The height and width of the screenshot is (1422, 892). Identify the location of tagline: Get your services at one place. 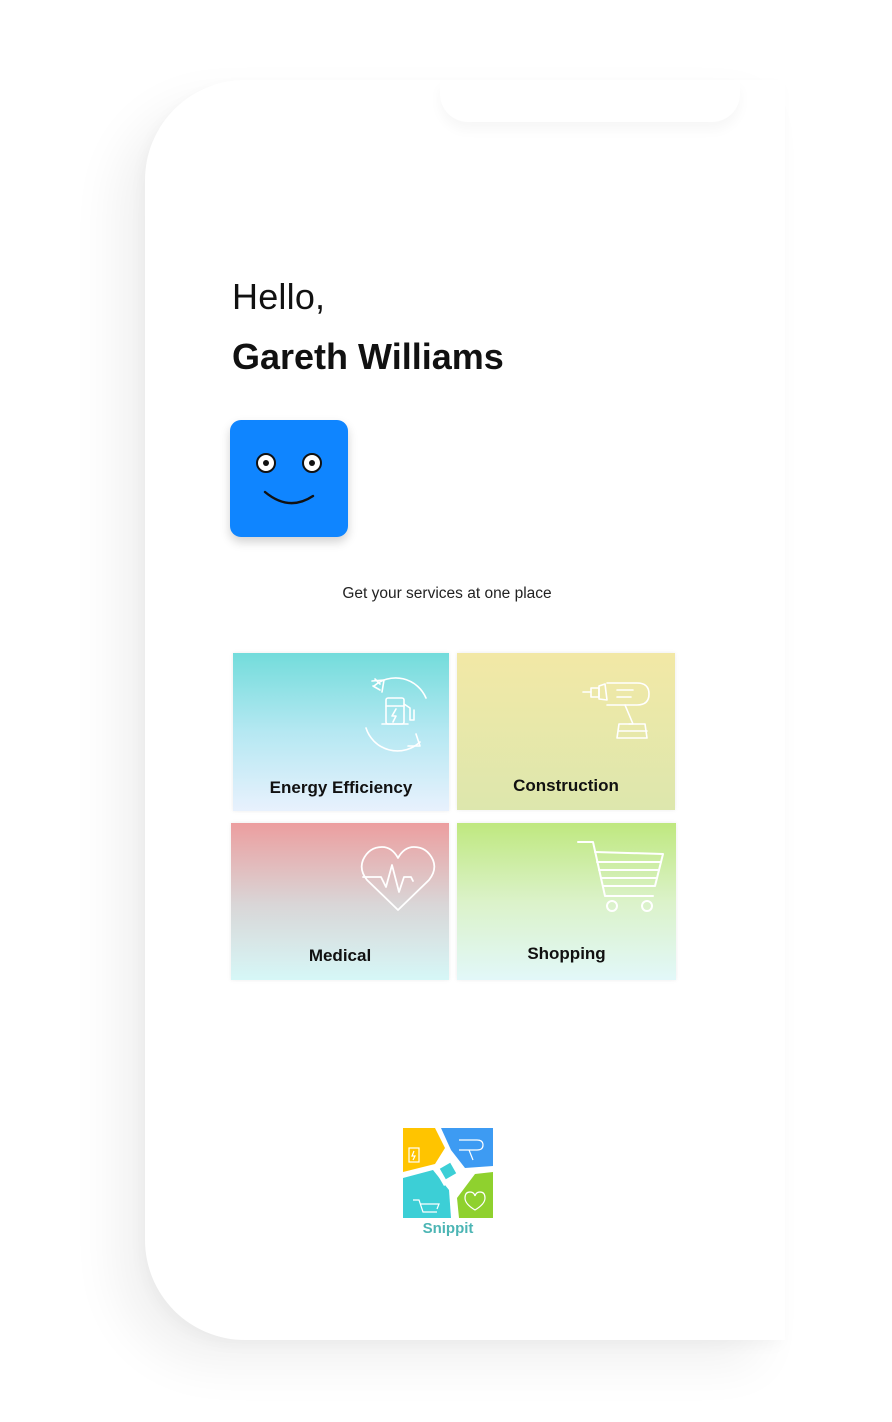
(447, 593).